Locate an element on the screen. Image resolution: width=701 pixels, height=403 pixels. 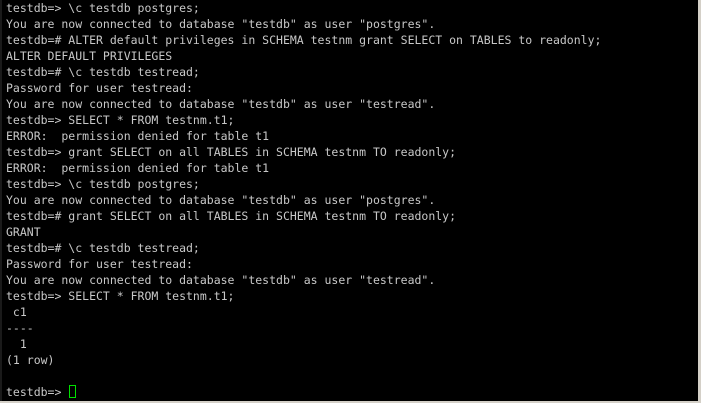
terminal-left-border is located at coordinates (1, 200).